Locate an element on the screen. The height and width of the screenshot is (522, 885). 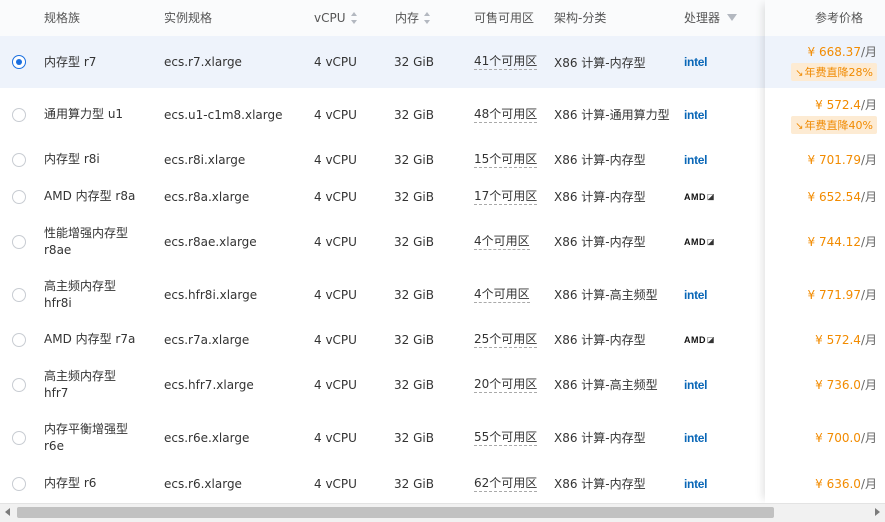
spec-text: ecs.u1-c1m8.xlarge is located at coordinates (223, 114).